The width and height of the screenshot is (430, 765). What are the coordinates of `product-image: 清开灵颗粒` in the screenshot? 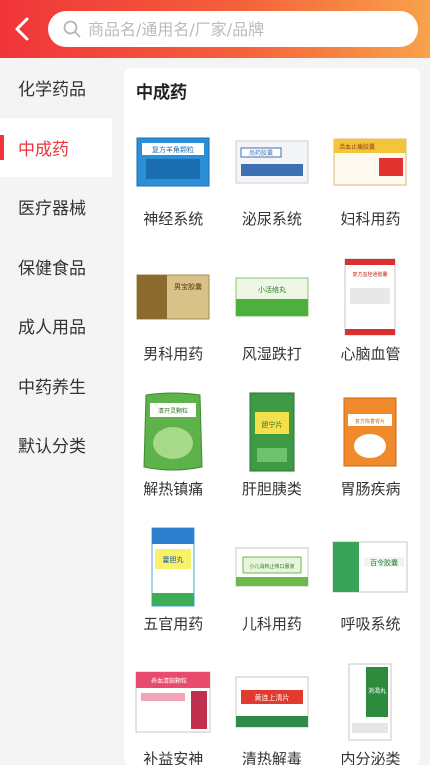 It's located at (173, 432).